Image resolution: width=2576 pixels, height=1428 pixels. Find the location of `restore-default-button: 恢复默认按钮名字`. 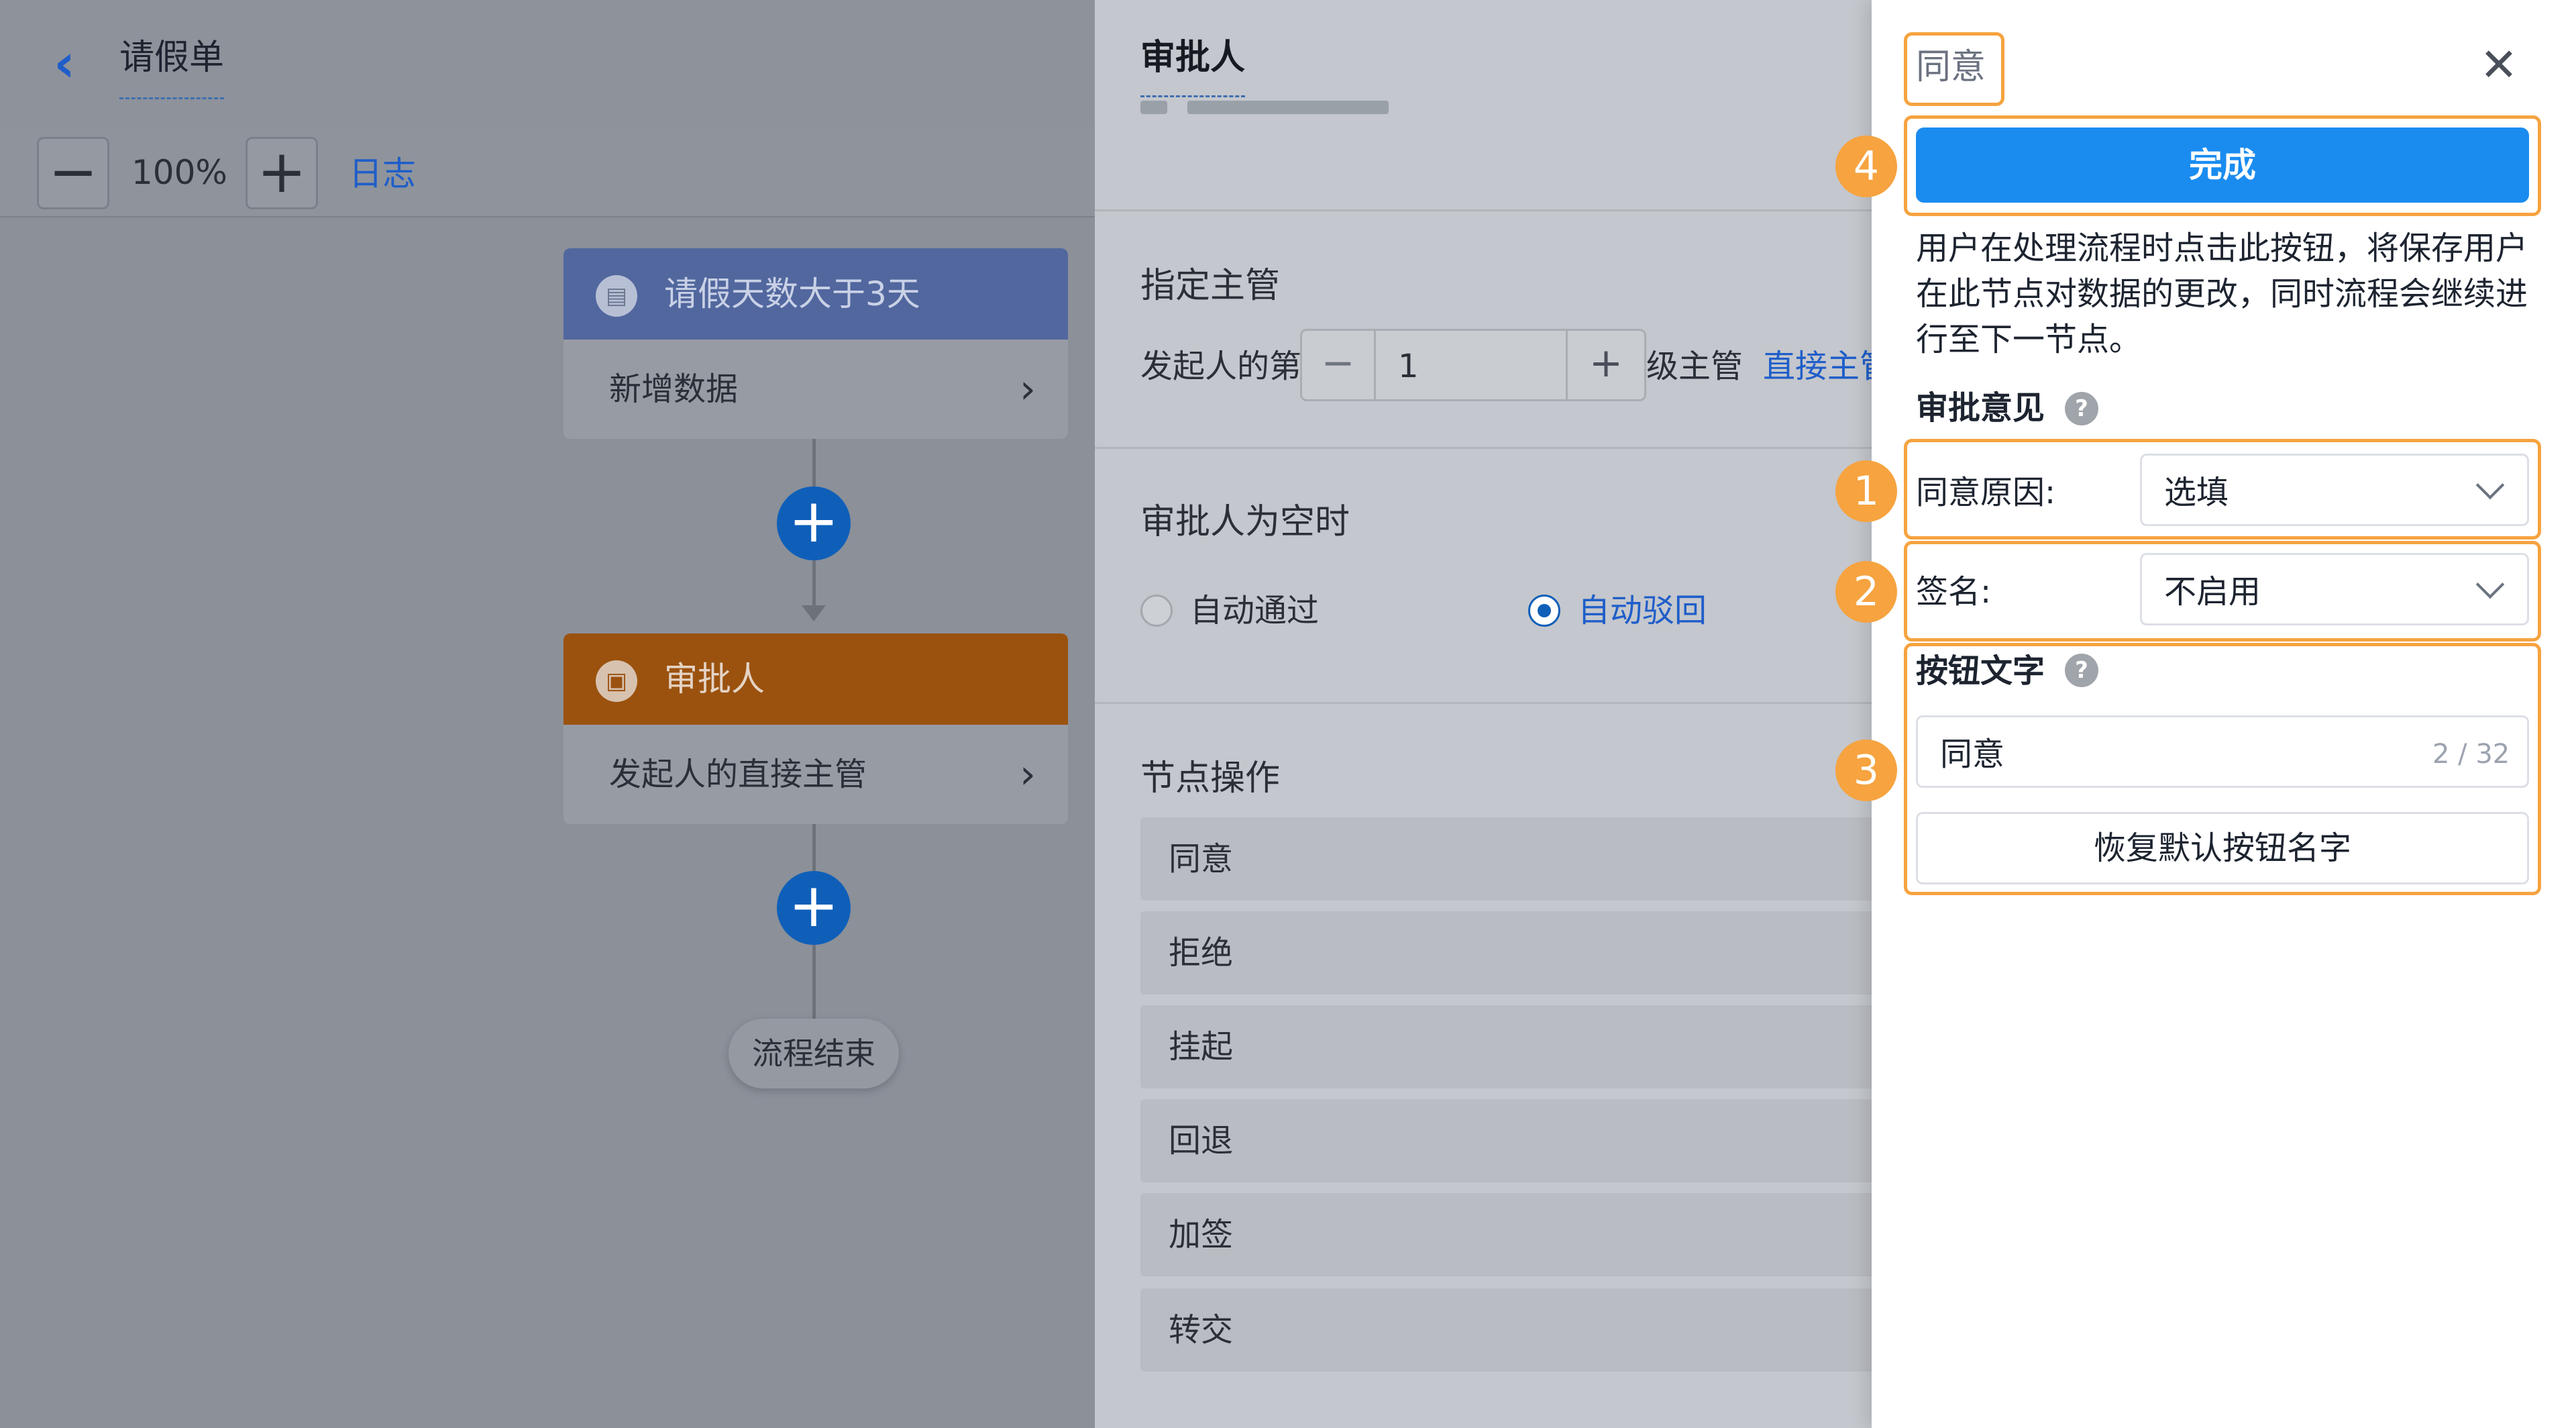

restore-default-button: 恢复默认按钮名字 is located at coordinates (2222, 848).